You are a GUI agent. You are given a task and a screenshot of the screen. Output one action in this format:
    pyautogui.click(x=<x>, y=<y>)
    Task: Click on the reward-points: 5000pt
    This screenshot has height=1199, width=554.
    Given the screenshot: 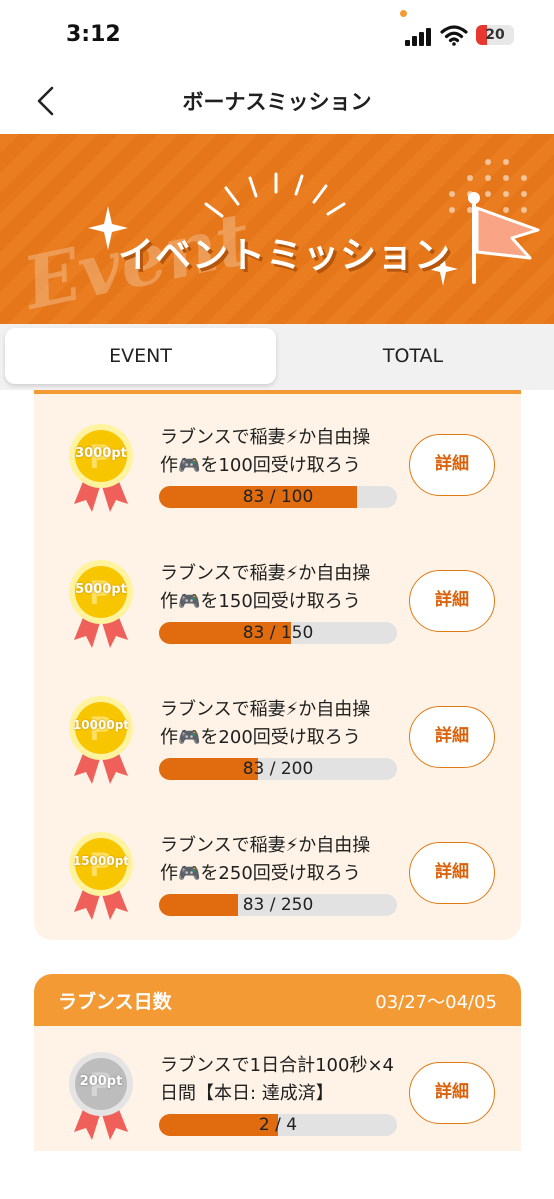 What is the action you would take?
    pyautogui.click(x=101, y=589)
    